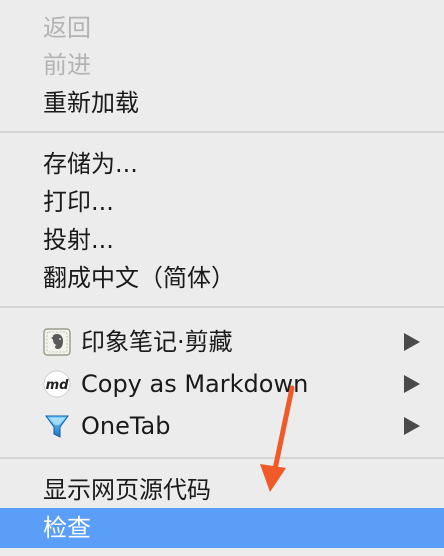 This screenshot has width=444, height=556. I want to click on evernote-elephant-icon, so click(57, 342).